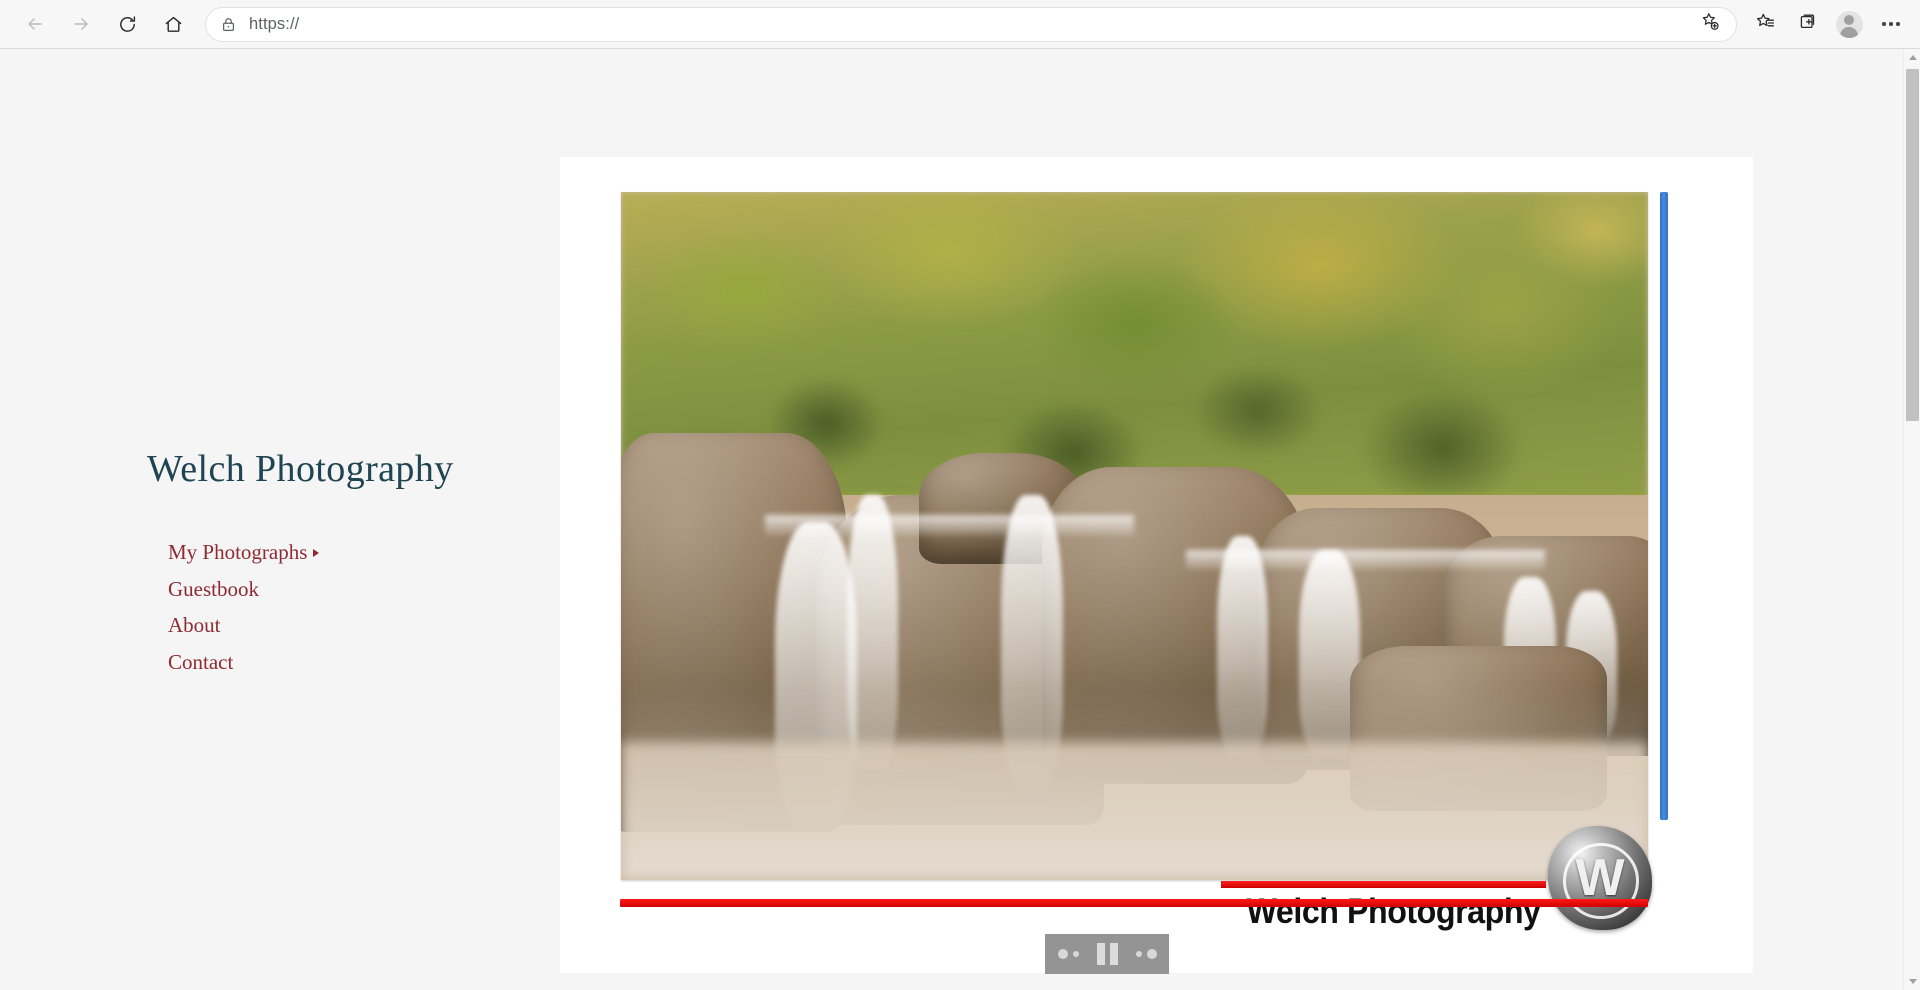 This screenshot has height=990, width=1920. I want to click on photo-mist, so click(1134, 783).